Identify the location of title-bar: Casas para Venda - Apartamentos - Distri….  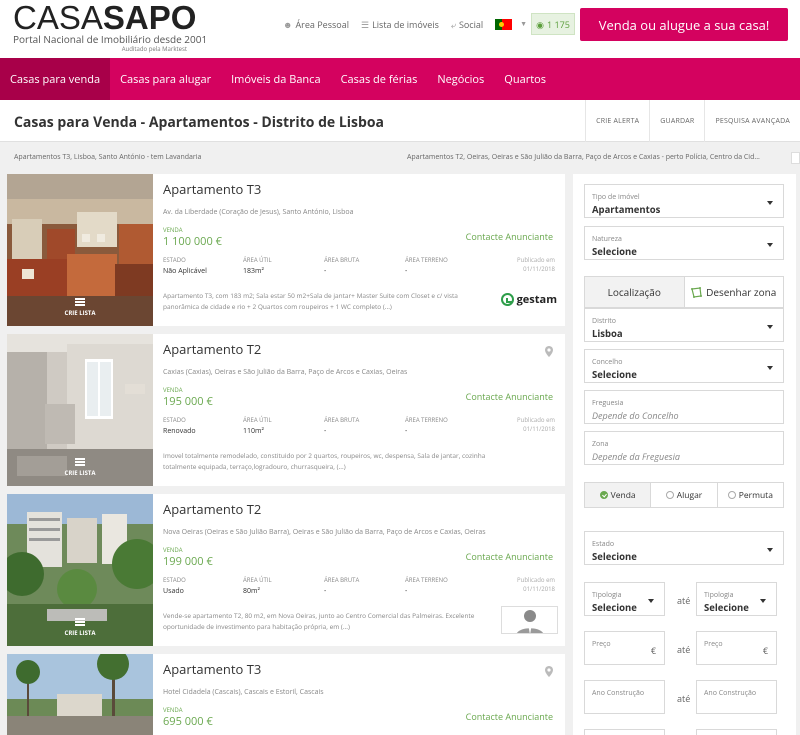
(400, 121).